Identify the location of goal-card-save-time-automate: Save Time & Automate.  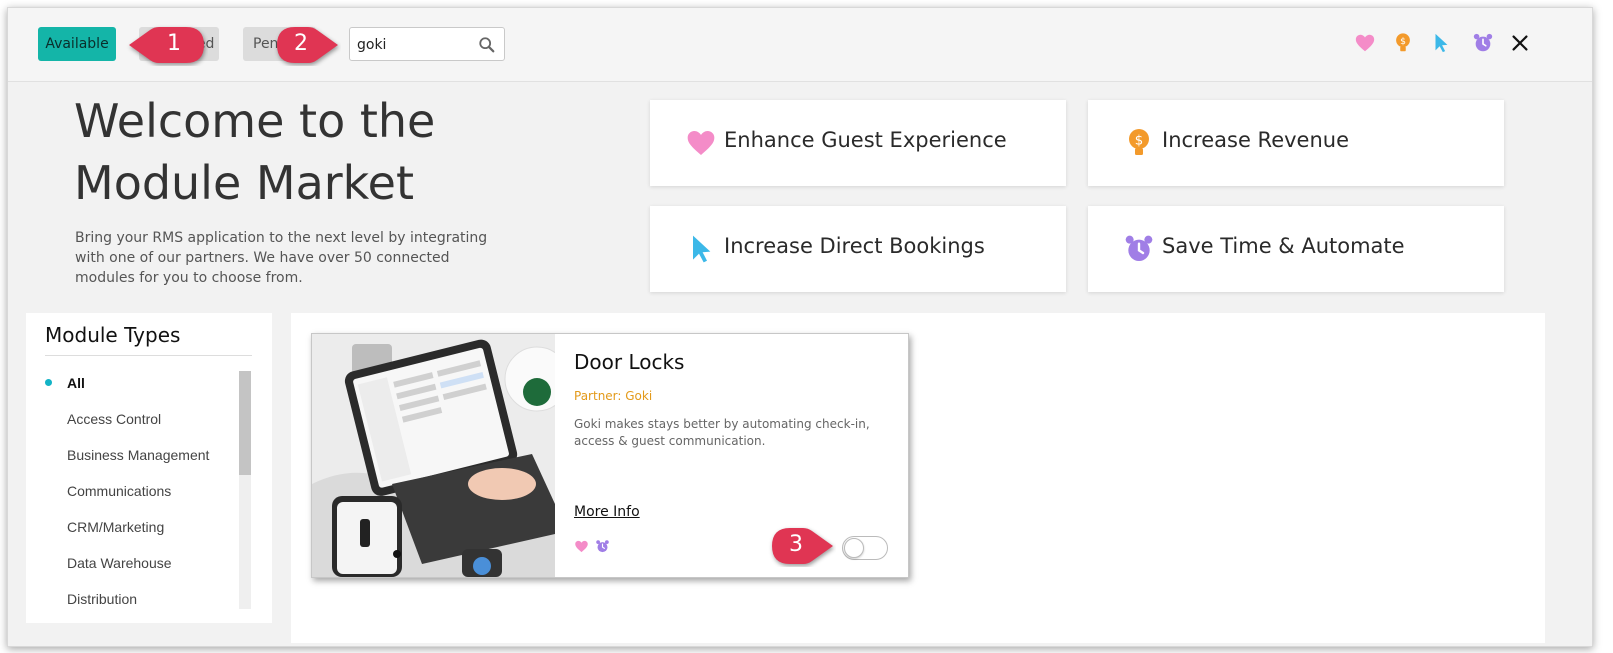
(1296, 249).